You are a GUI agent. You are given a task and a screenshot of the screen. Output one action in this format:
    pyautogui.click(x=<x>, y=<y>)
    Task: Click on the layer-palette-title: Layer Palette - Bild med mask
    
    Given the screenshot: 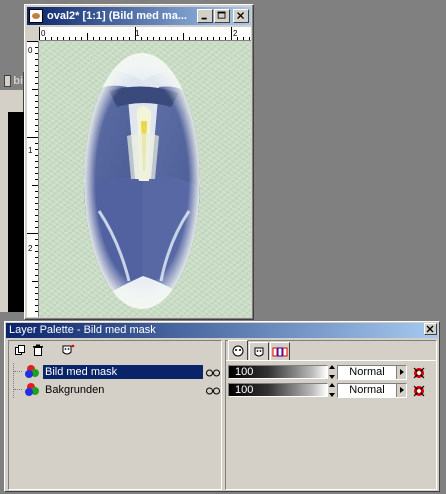 What is the action you would take?
    pyautogui.click(x=82, y=330)
    